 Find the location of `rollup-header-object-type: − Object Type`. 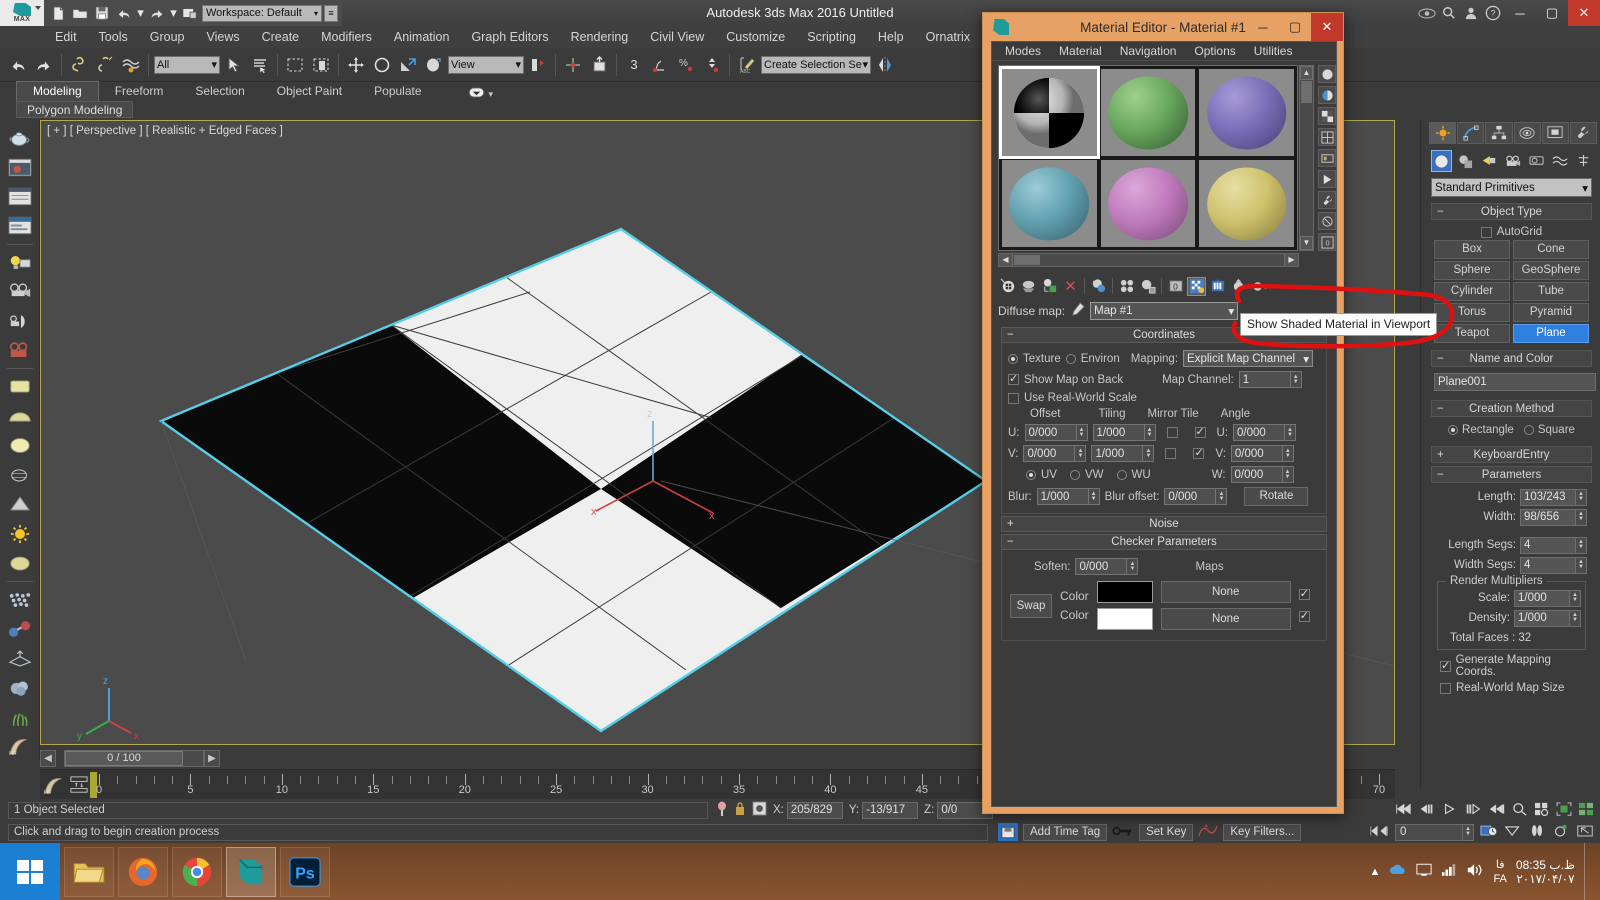

rollup-header-object-type: − Object Type is located at coordinates (1511, 211).